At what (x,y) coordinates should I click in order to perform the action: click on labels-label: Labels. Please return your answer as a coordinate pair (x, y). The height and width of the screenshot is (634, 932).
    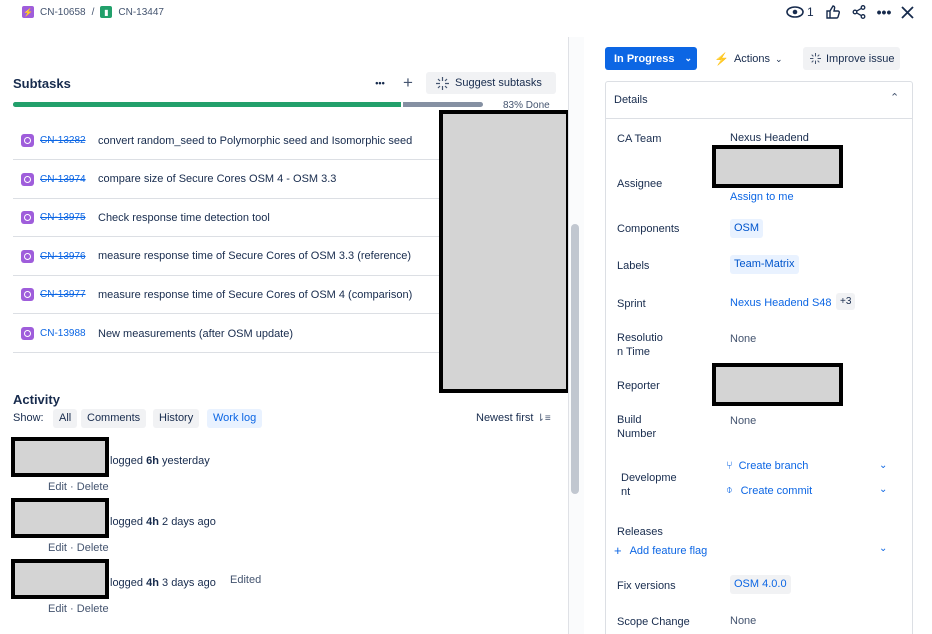
    Looking at the image, I should click on (633, 266).